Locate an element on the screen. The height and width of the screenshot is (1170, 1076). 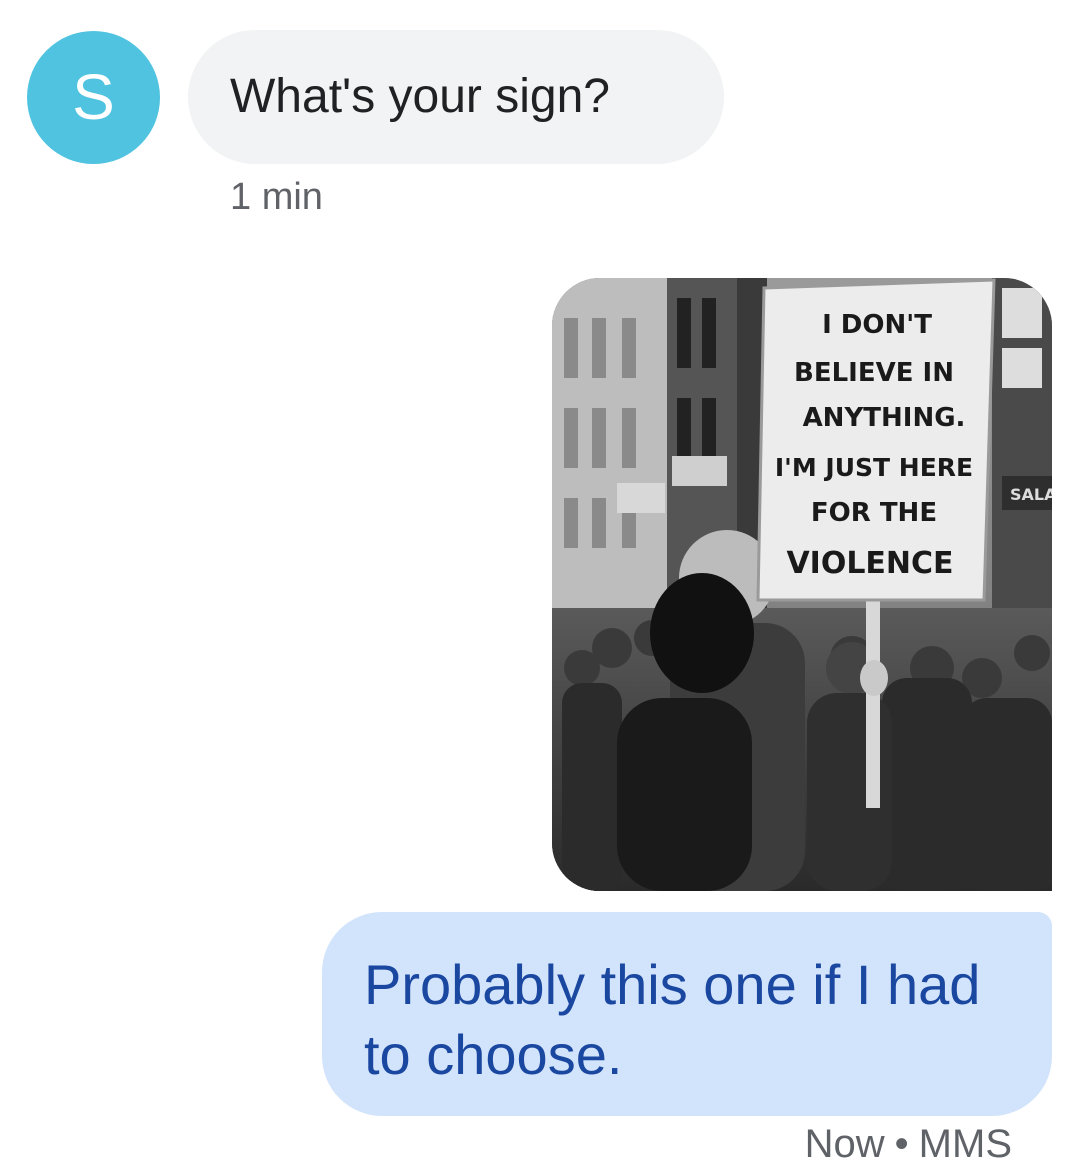
shop-sign-text: SALA is located at coordinates (1031, 494).